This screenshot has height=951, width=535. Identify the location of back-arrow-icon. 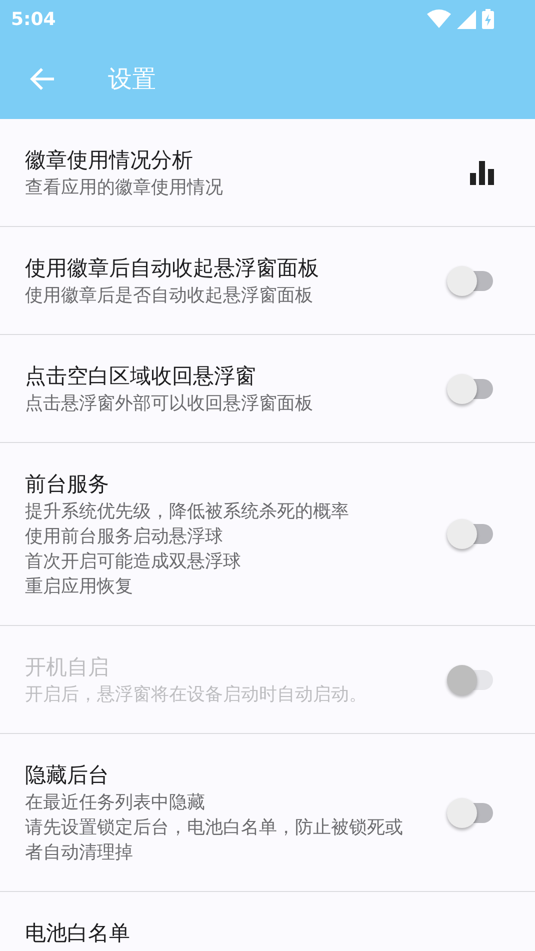
(42, 78).